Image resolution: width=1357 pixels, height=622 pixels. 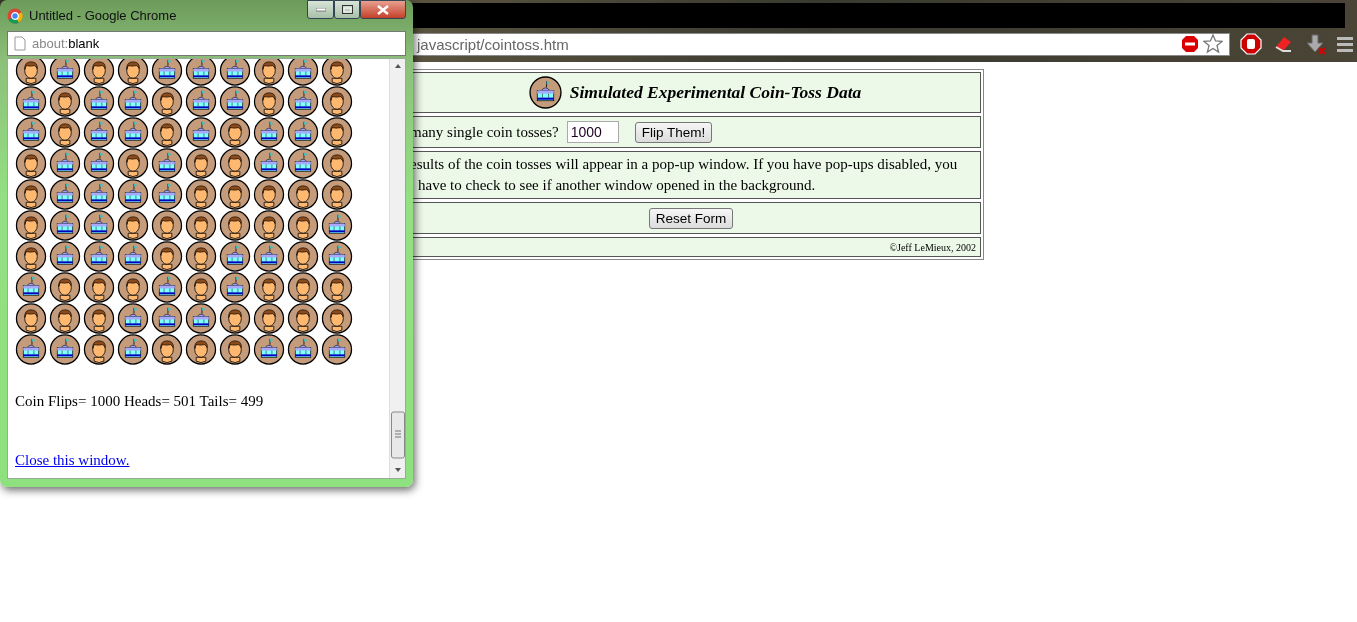 What do you see at coordinates (72, 460) in the screenshot?
I see `close-window-link: Close this window.` at bounding box center [72, 460].